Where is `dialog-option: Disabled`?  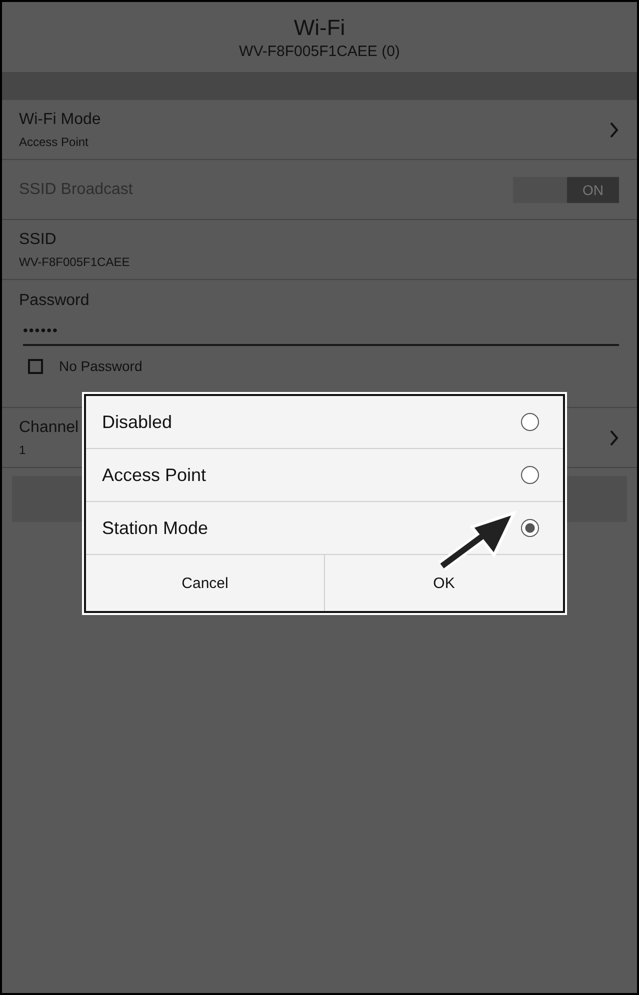 dialog-option: Disabled is located at coordinates (324, 422).